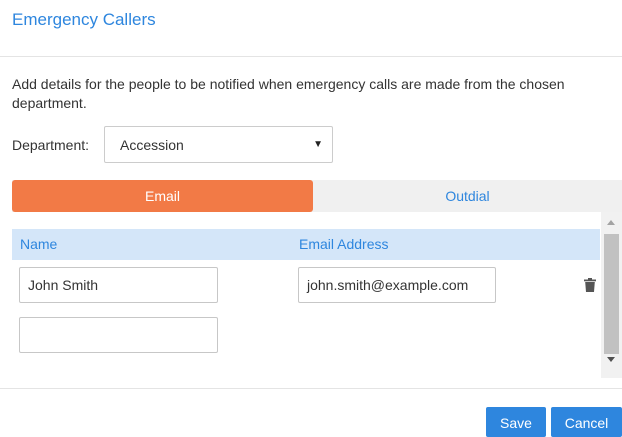 Image resolution: width=622 pixels, height=437 pixels. What do you see at coordinates (311, 56) in the screenshot?
I see `top-divider` at bounding box center [311, 56].